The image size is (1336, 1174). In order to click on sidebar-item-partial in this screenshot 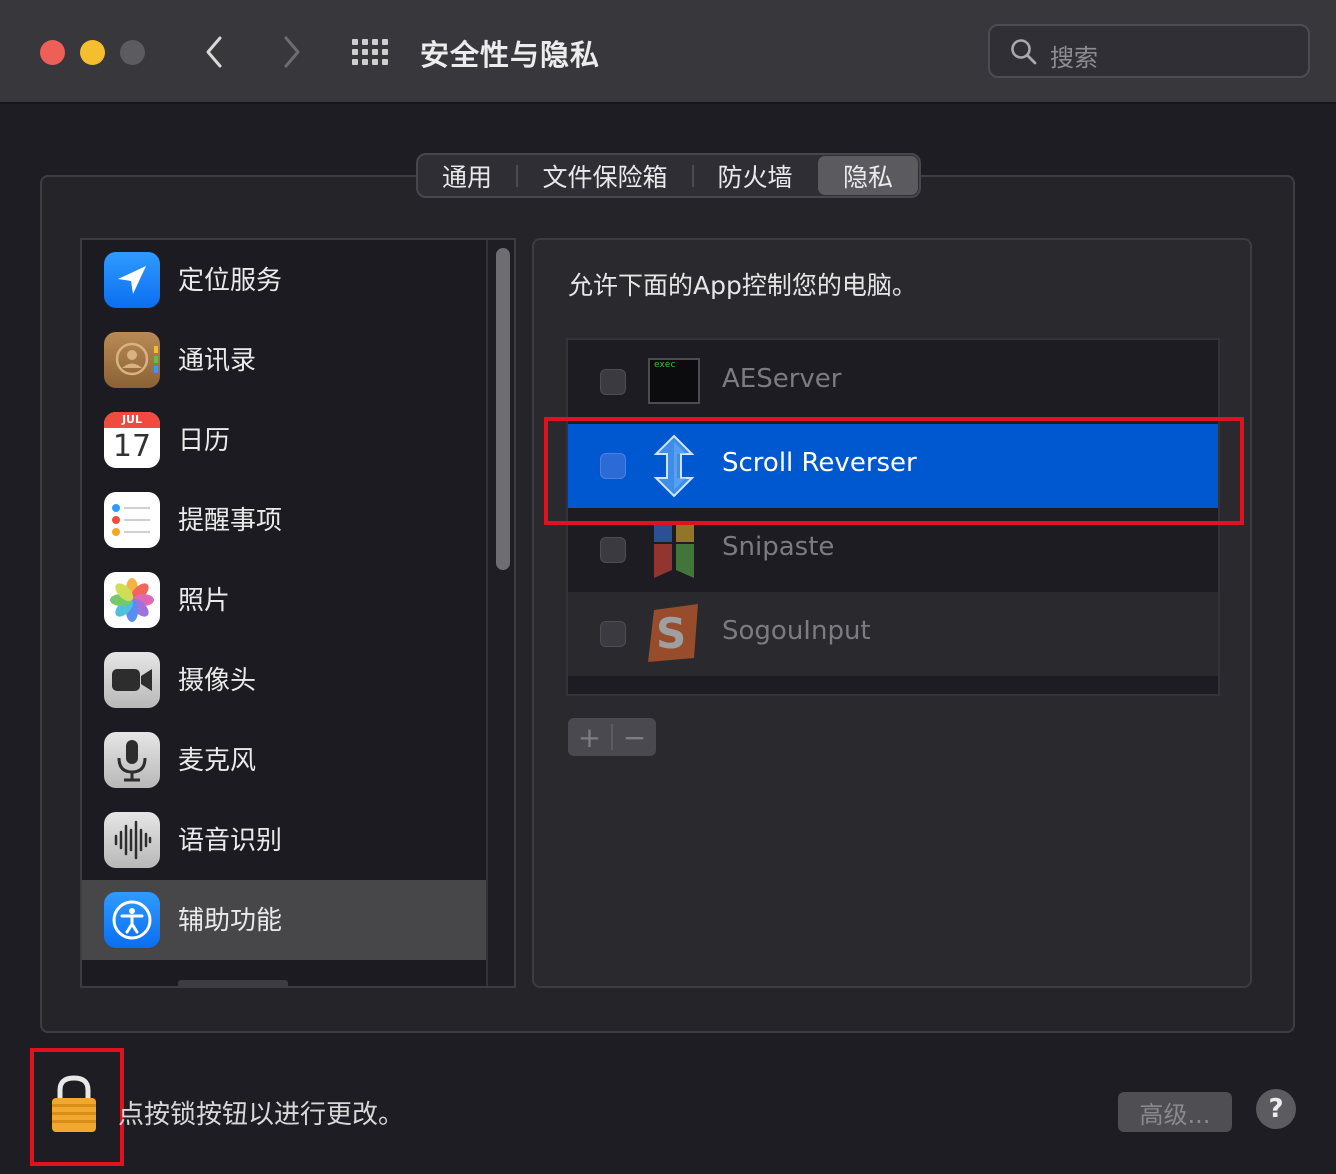, I will do `click(284, 973)`.